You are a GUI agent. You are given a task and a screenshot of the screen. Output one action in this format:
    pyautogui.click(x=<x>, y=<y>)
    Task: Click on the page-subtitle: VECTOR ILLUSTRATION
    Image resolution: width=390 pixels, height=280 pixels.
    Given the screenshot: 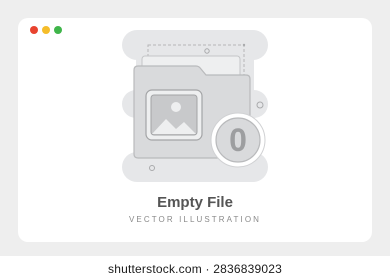 What is the action you would take?
    pyautogui.click(x=195, y=219)
    